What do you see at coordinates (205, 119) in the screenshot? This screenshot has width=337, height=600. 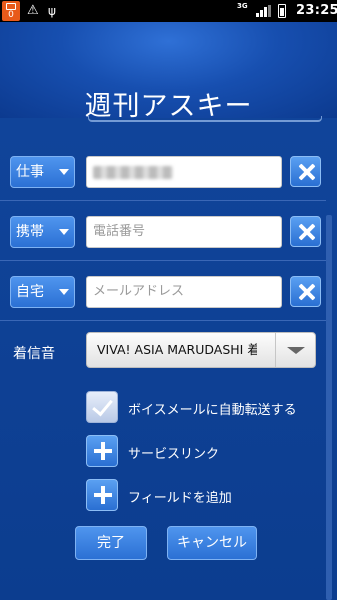 I see `header-divider` at bounding box center [205, 119].